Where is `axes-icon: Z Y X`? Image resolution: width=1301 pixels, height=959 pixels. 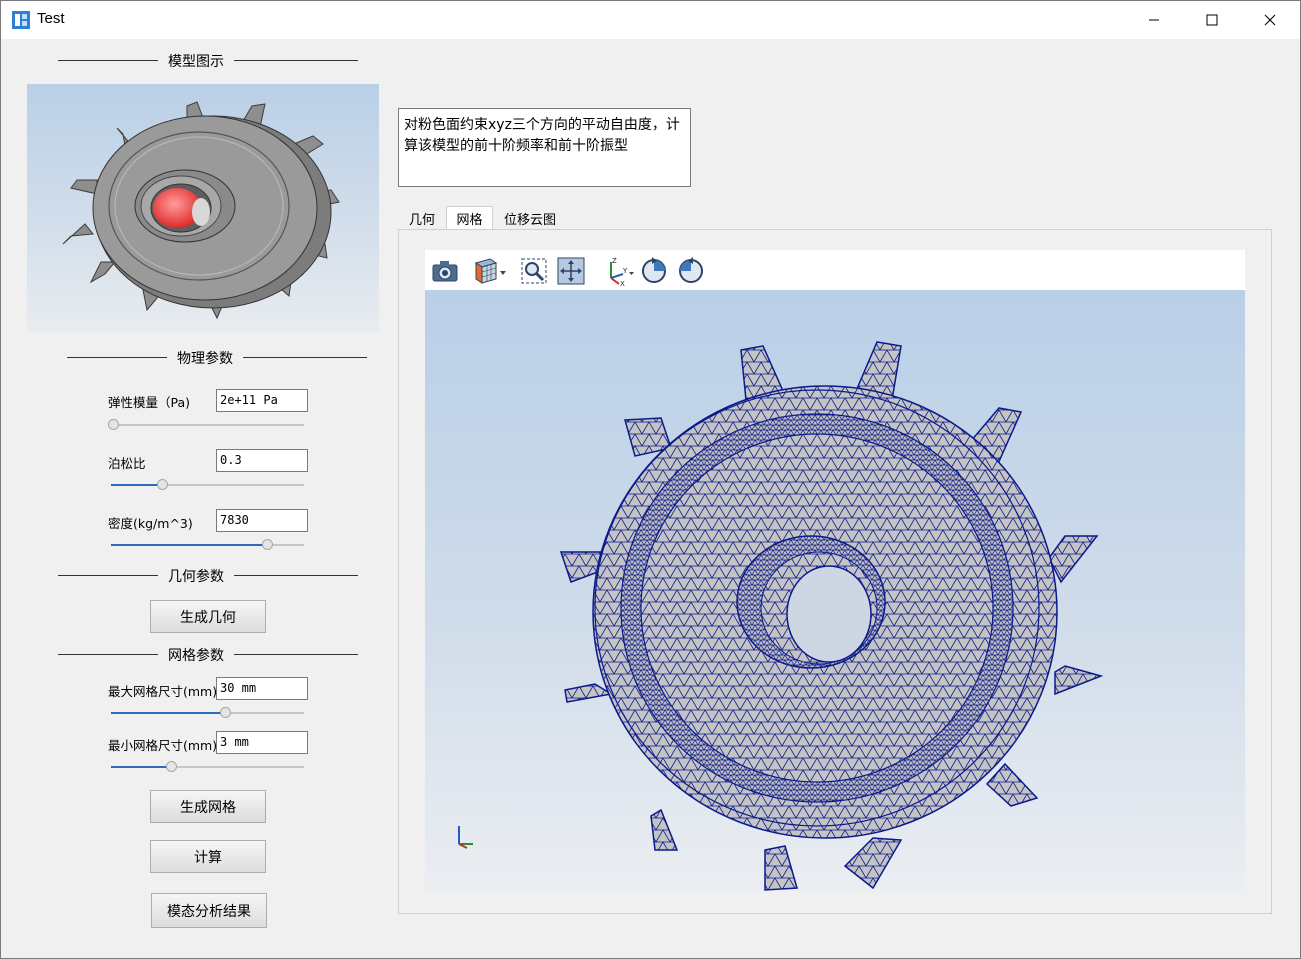 axes-icon: Z Y X is located at coordinates (622, 271).